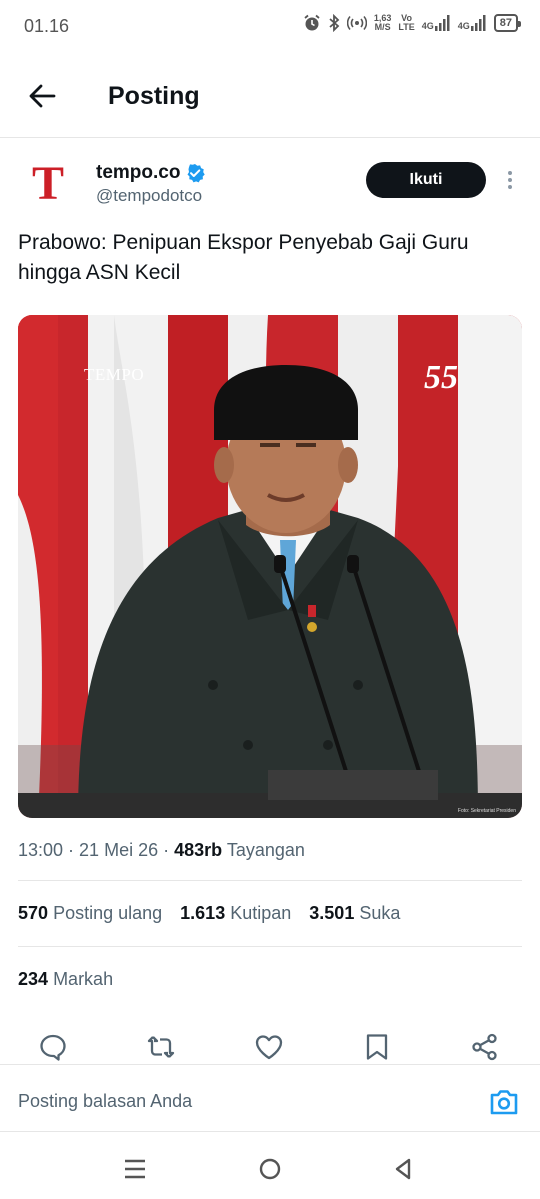 This screenshot has height=1199, width=540. What do you see at coordinates (198, 850) in the screenshot?
I see `views-count: 483rb` at bounding box center [198, 850].